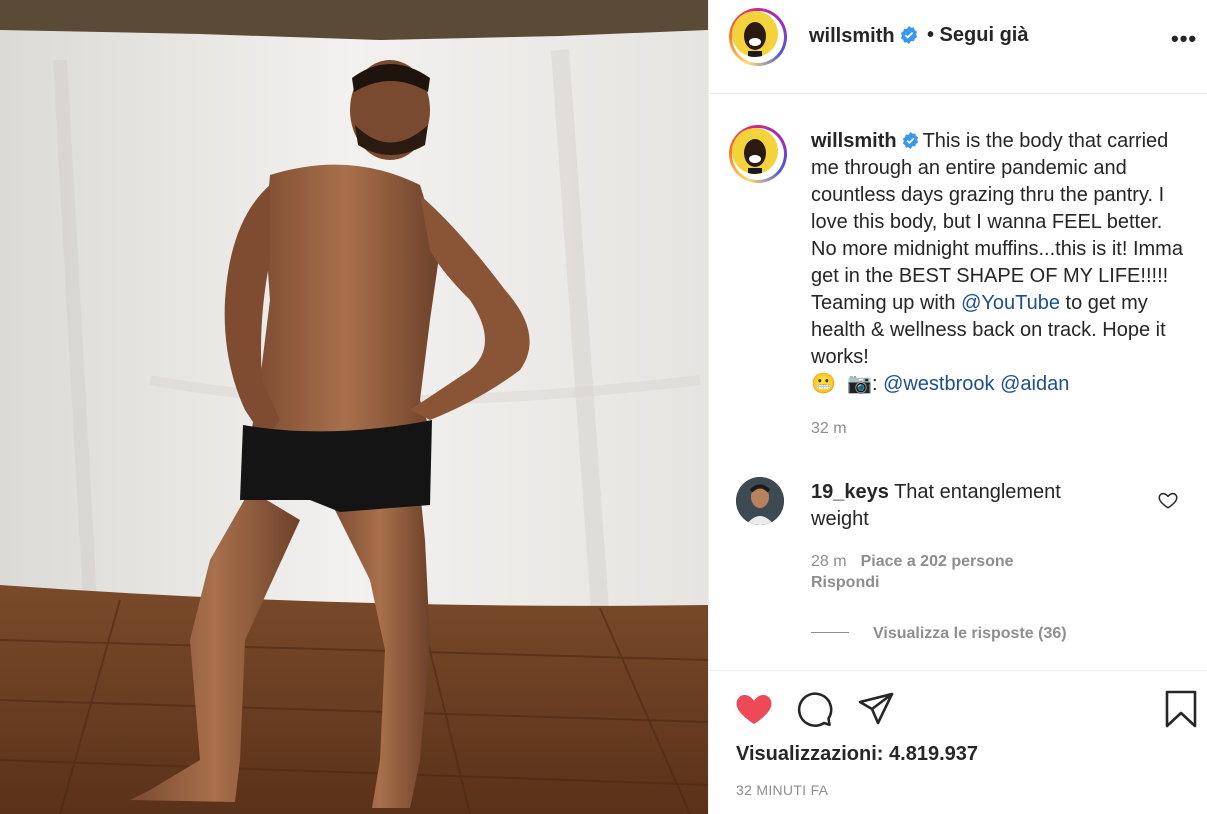 The image size is (1207, 814). What do you see at coordinates (754, 709) in the screenshot?
I see `like-heart-icon` at bounding box center [754, 709].